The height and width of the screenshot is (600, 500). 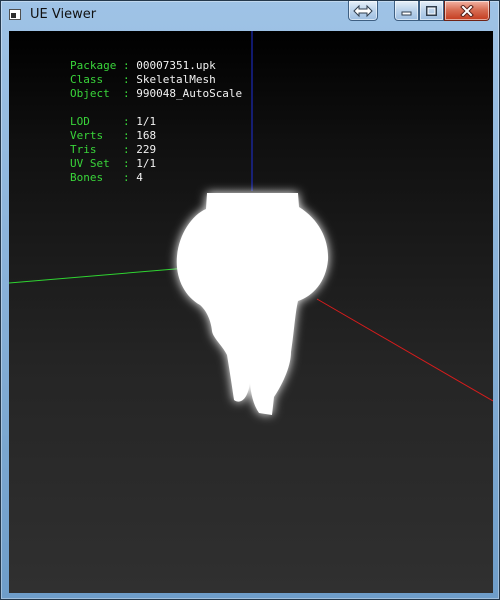 I want to click on close-icon, so click(x=467, y=10).